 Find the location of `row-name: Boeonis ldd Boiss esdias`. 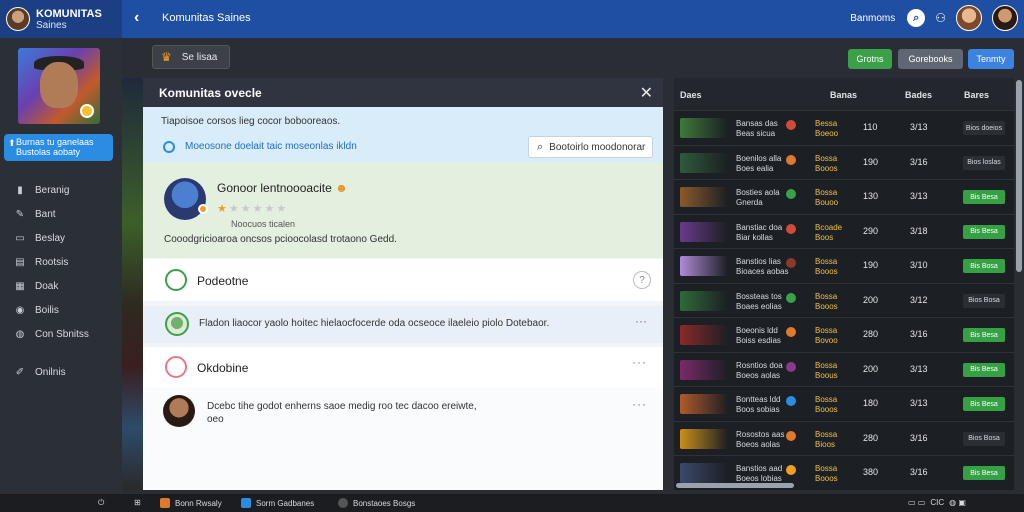

row-name: Boeonis ldd Boiss esdias is located at coordinates (758, 335).